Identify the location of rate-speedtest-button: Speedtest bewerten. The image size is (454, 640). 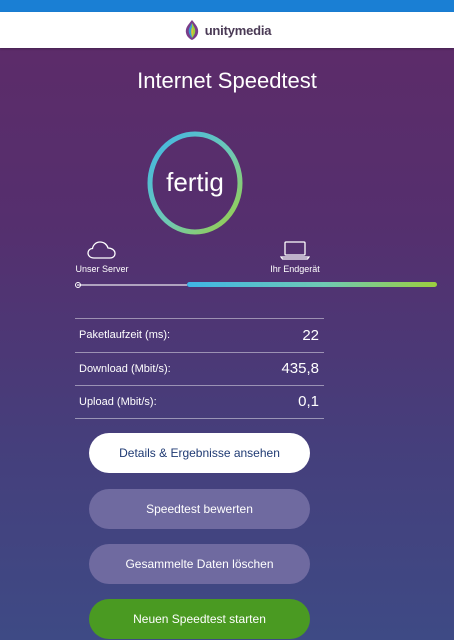
(199, 509).